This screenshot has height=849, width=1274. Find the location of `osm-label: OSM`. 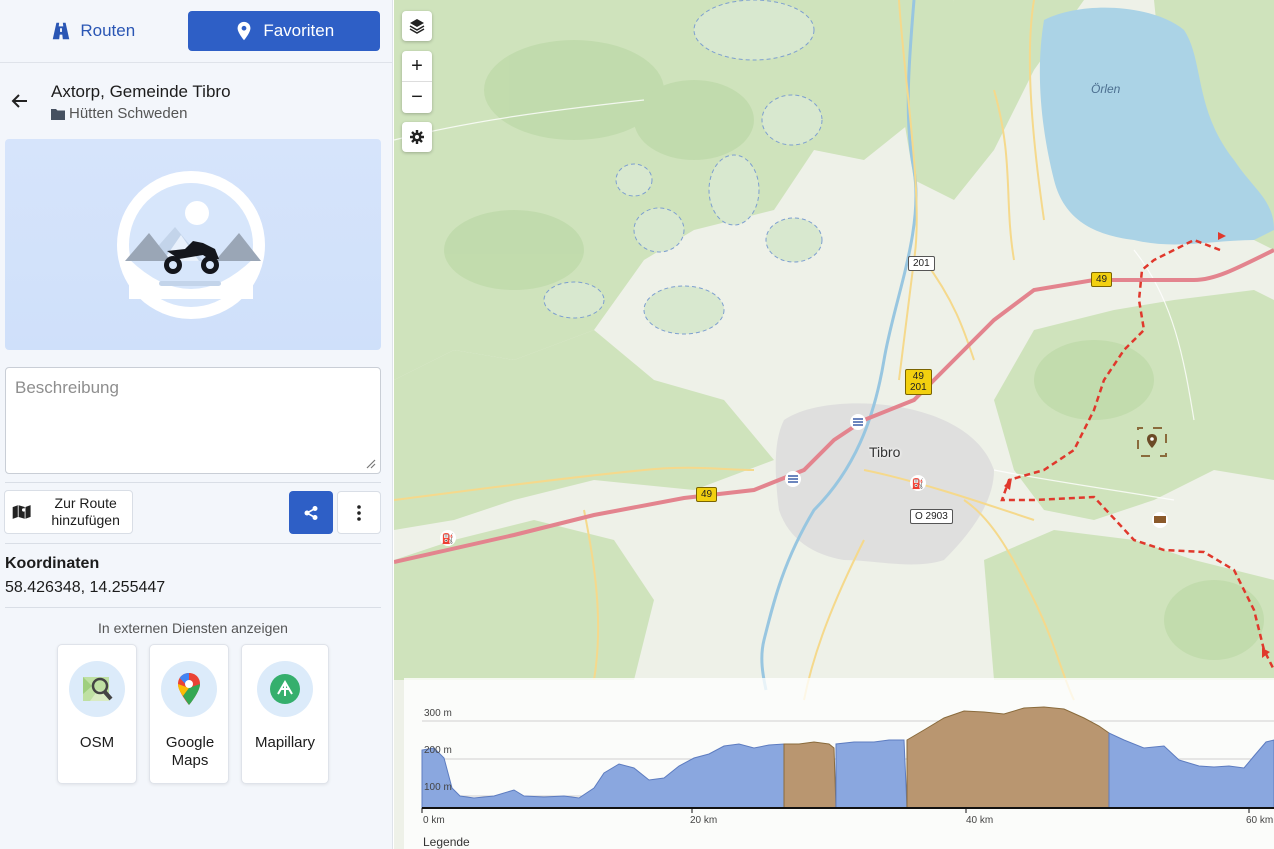

osm-label: OSM is located at coordinates (97, 742).